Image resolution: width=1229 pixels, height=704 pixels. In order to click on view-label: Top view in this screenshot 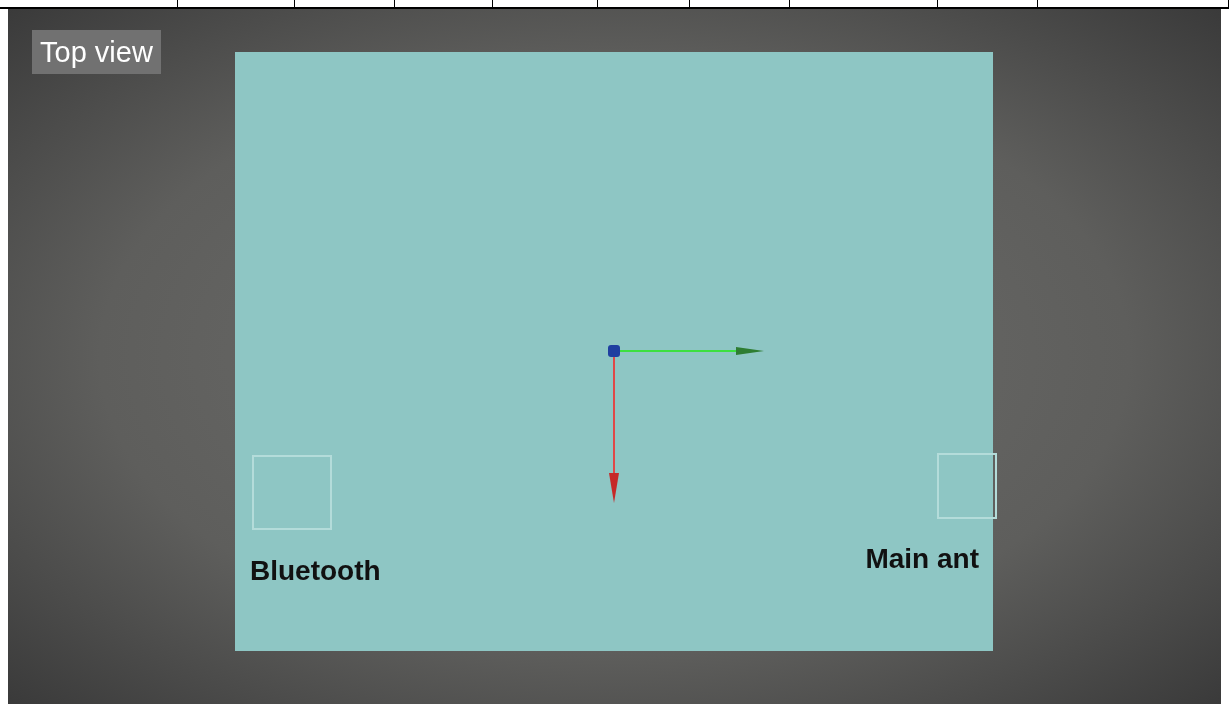, I will do `click(96, 52)`.